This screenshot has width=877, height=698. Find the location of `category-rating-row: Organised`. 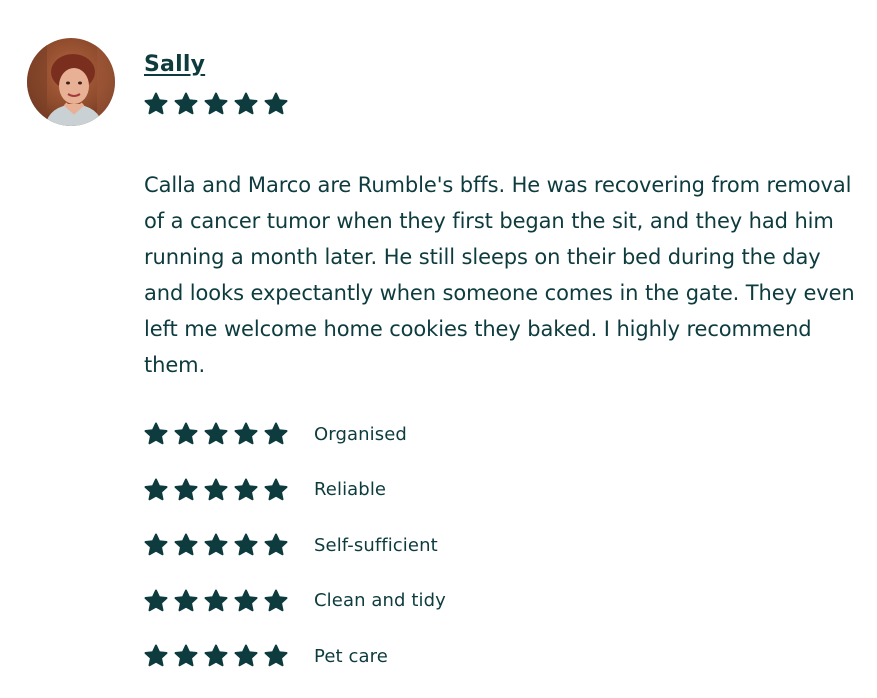

category-rating-row: Organised is located at coordinates (295, 434).